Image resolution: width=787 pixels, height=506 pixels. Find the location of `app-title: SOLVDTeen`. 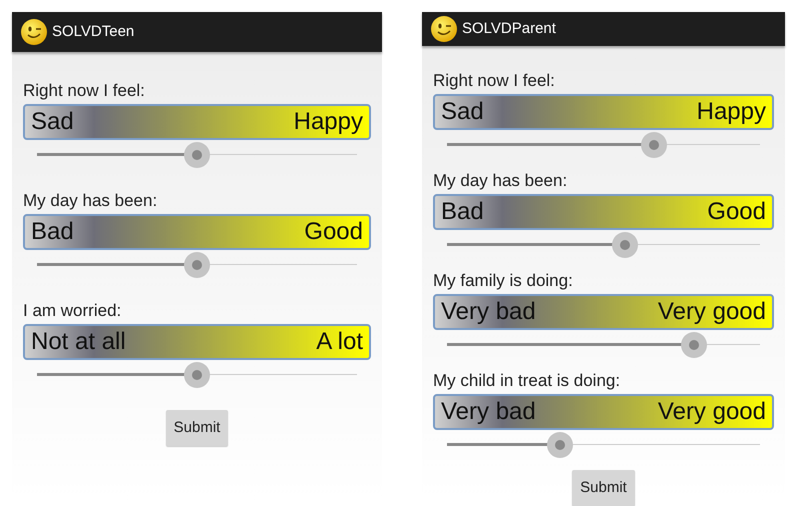

app-title: SOLVDTeen is located at coordinates (93, 32).